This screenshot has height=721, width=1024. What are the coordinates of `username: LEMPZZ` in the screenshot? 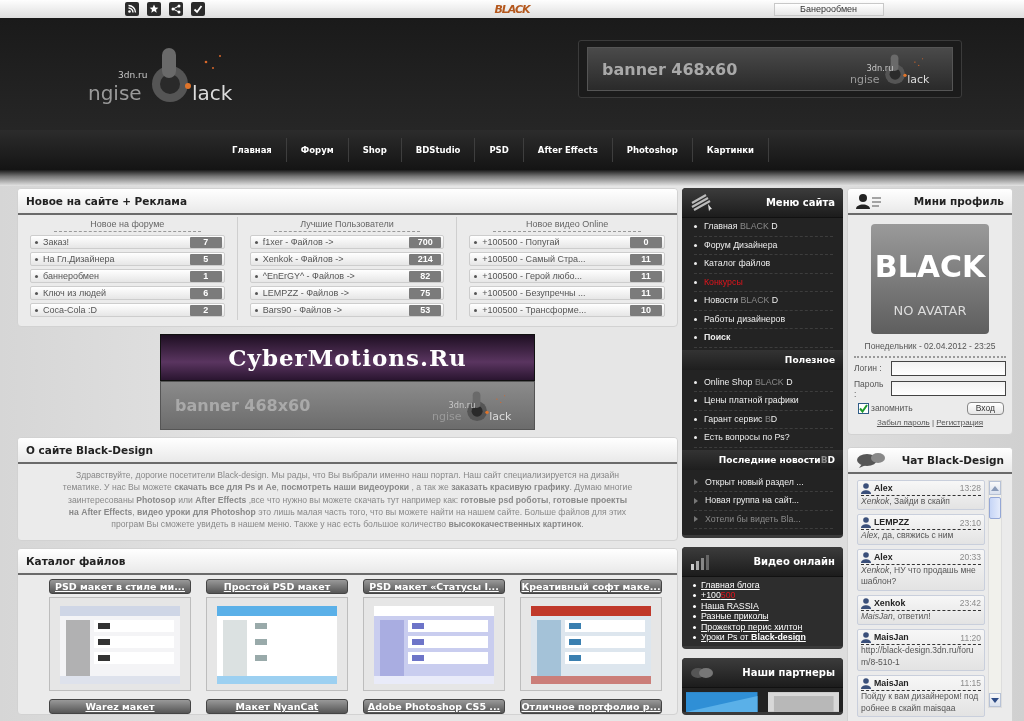 It's located at (892, 523).